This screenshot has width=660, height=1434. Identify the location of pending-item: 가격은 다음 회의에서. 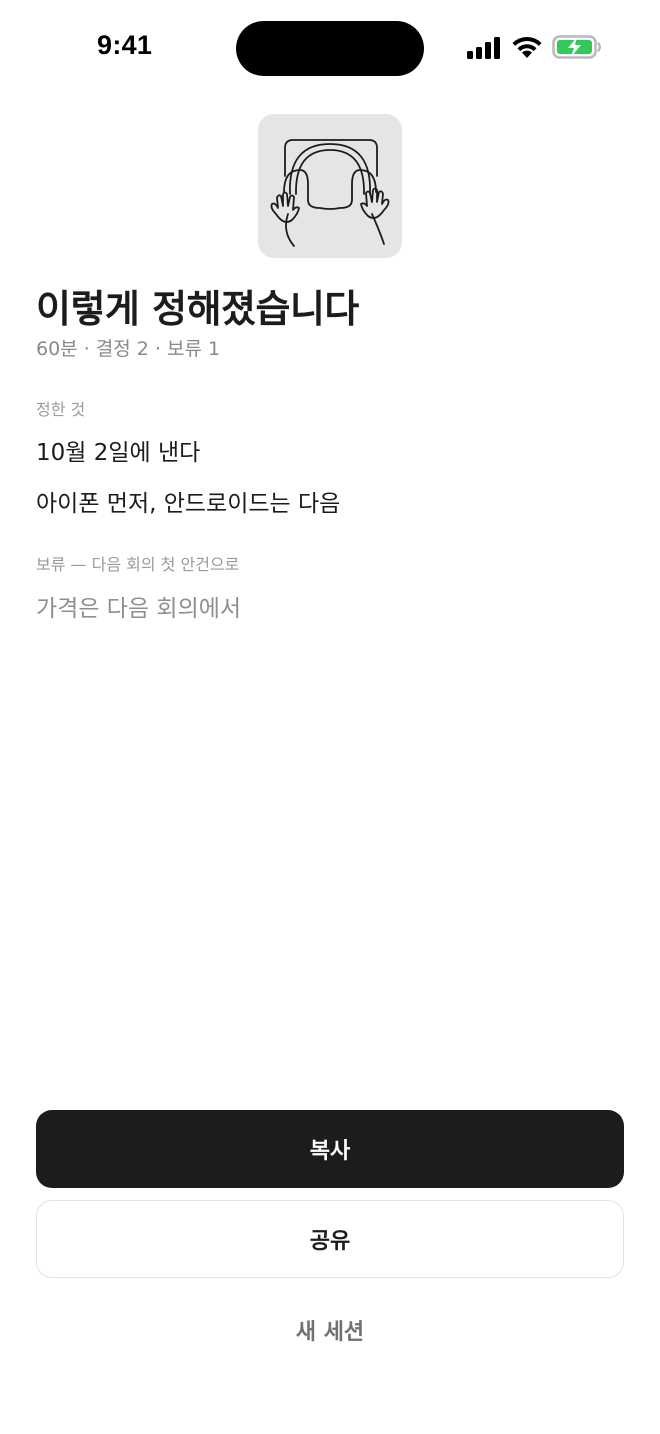
(139, 609).